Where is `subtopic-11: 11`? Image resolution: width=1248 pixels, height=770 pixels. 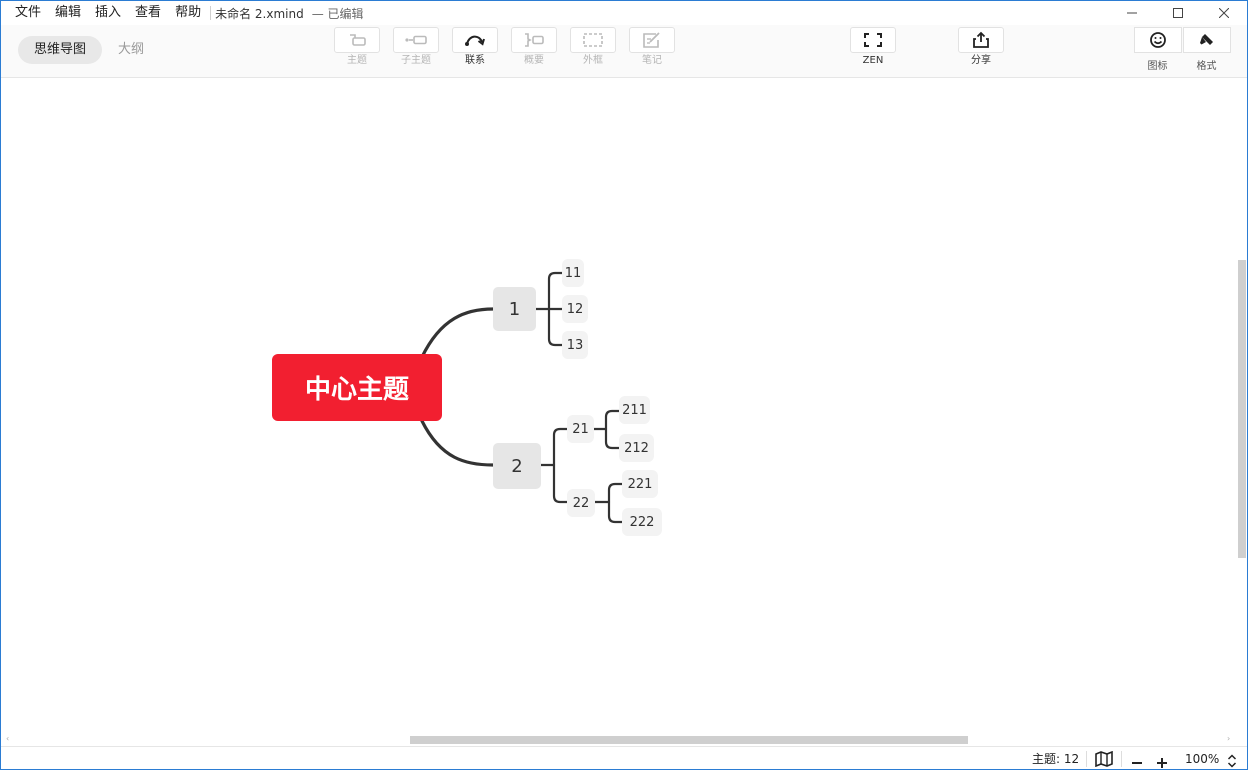 subtopic-11: 11 is located at coordinates (573, 273).